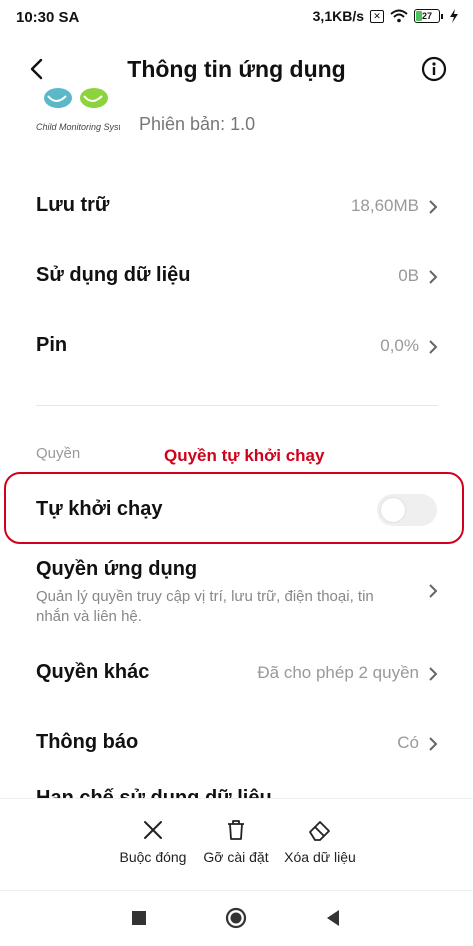 The image size is (473, 946). What do you see at coordinates (236, 689) in the screenshot?
I see `other-permissions-row: Quyền khác Đã cho phép 2 quyền` at bounding box center [236, 689].